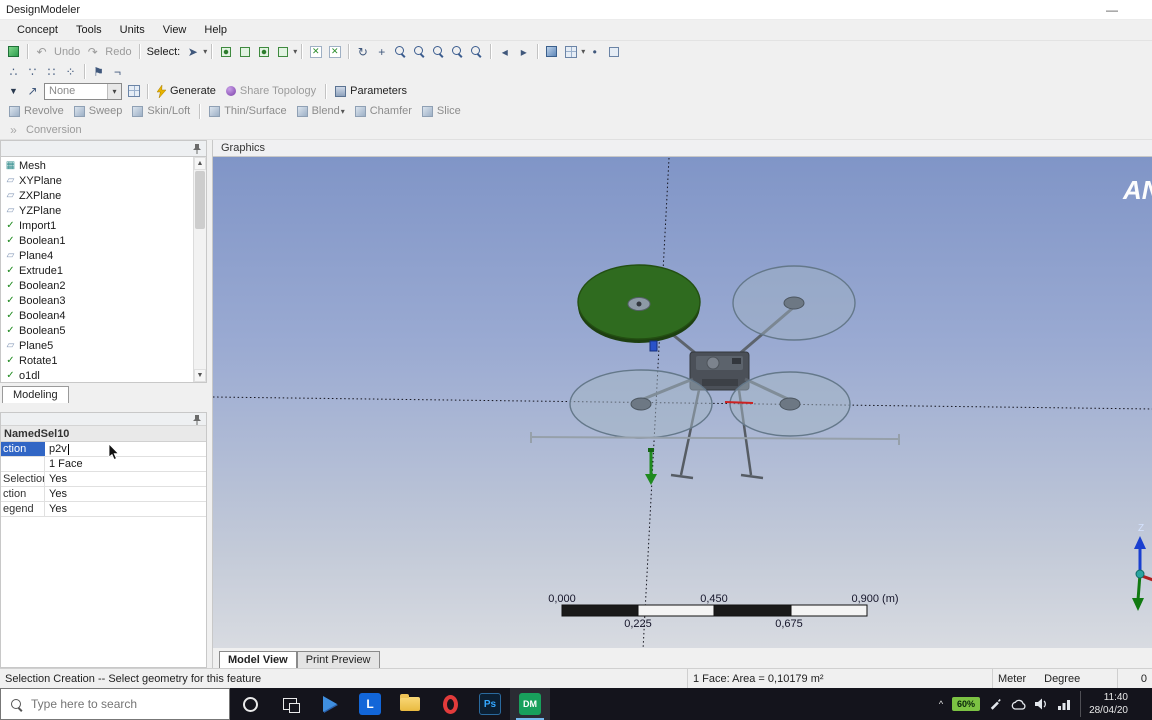  What do you see at coordinates (315, 52) in the screenshot?
I see `extend-selection-icon: ✕` at bounding box center [315, 52].